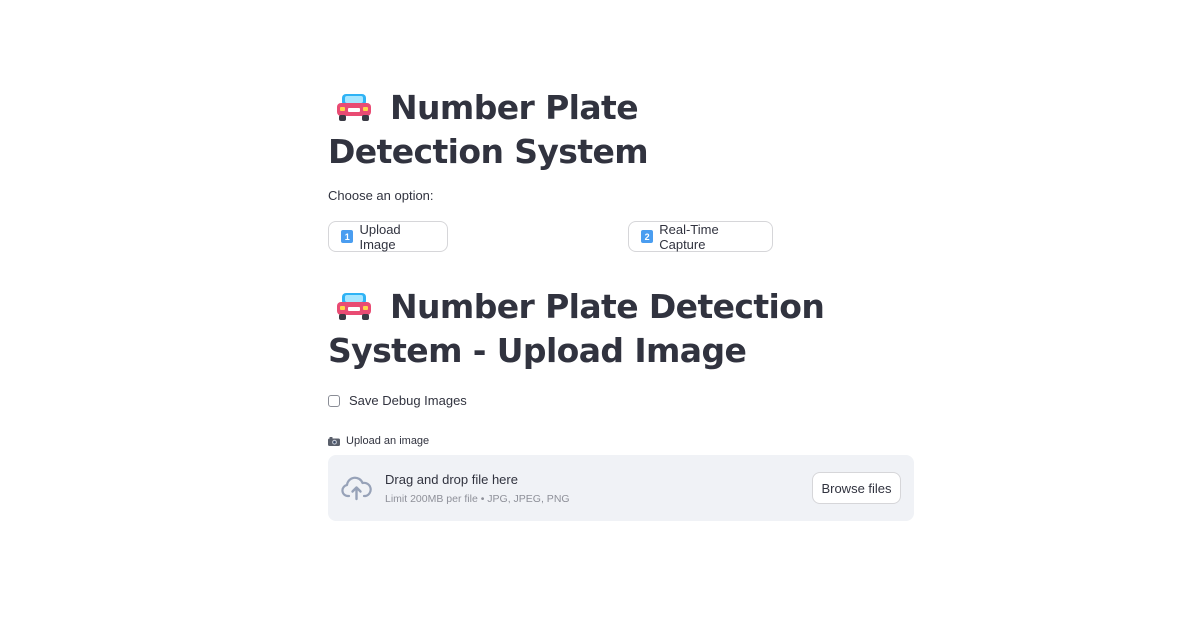  I want to click on choose-option-label: Choose an option:, so click(381, 195).